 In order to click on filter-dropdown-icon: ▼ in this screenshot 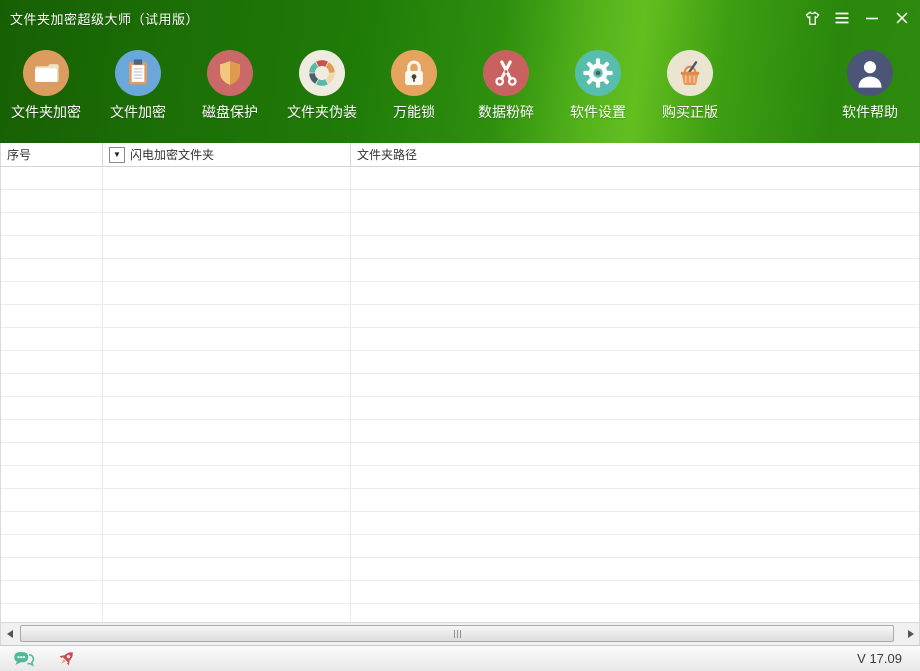, I will do `click(117, 154)`.